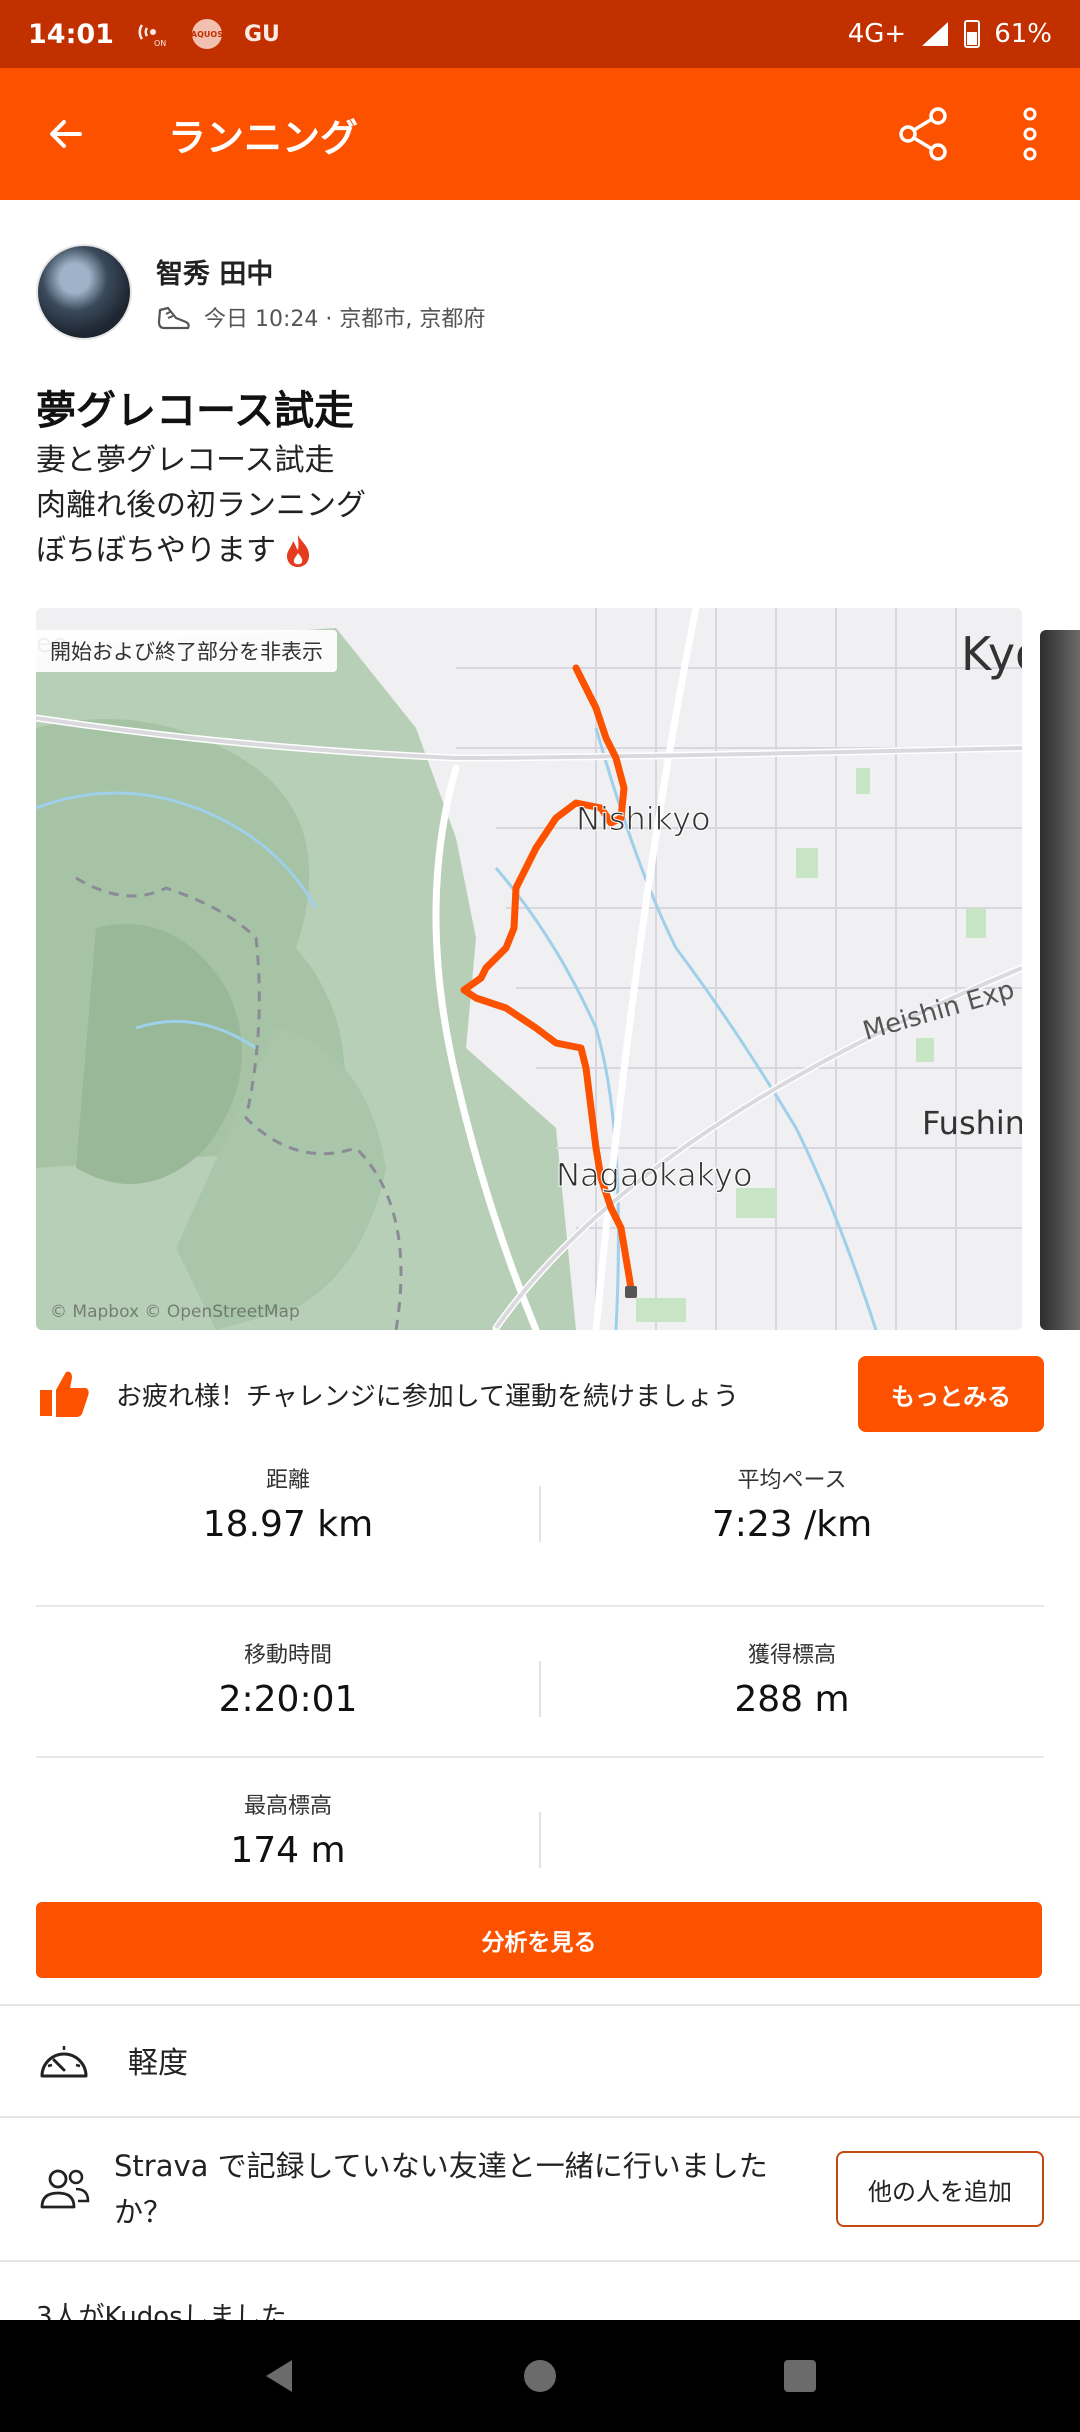 Image resolution: width=1080 pixels, height=2432 pixels. What do you see at coordinates (158, 2063) in the screenshot?
I see `perceived-effort-label: 軽度` at bounding box center [158, 2063].